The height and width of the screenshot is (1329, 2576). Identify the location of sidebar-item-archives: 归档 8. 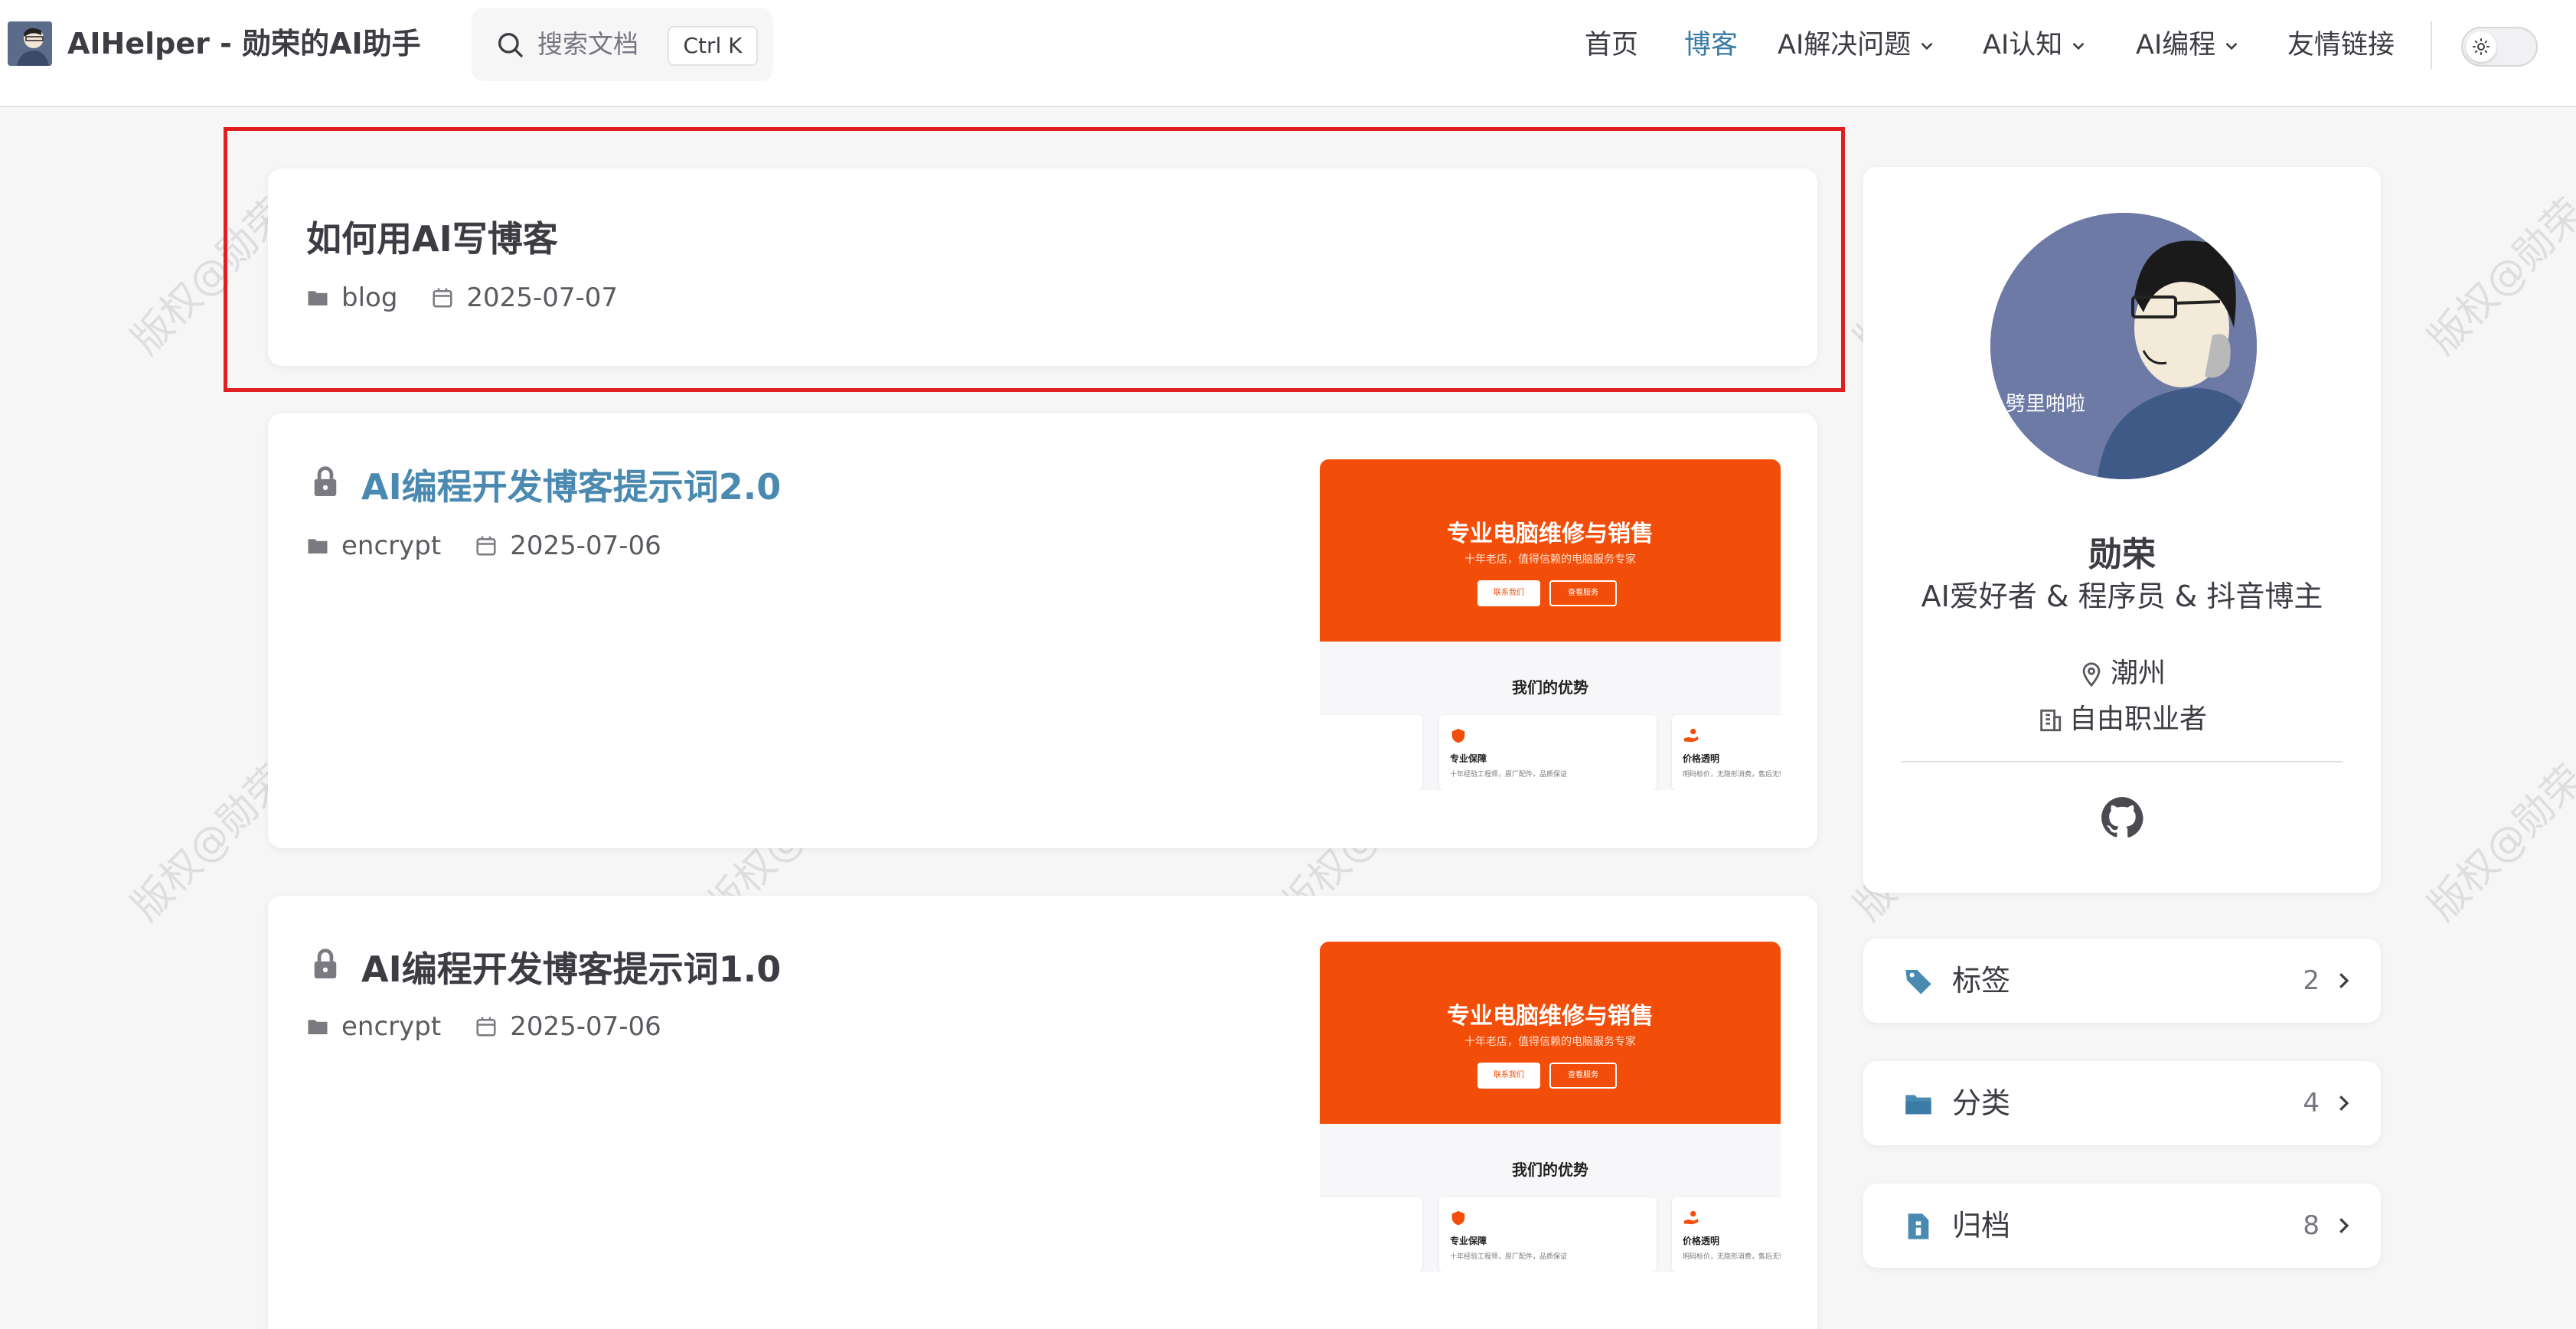
(2122, 1226).